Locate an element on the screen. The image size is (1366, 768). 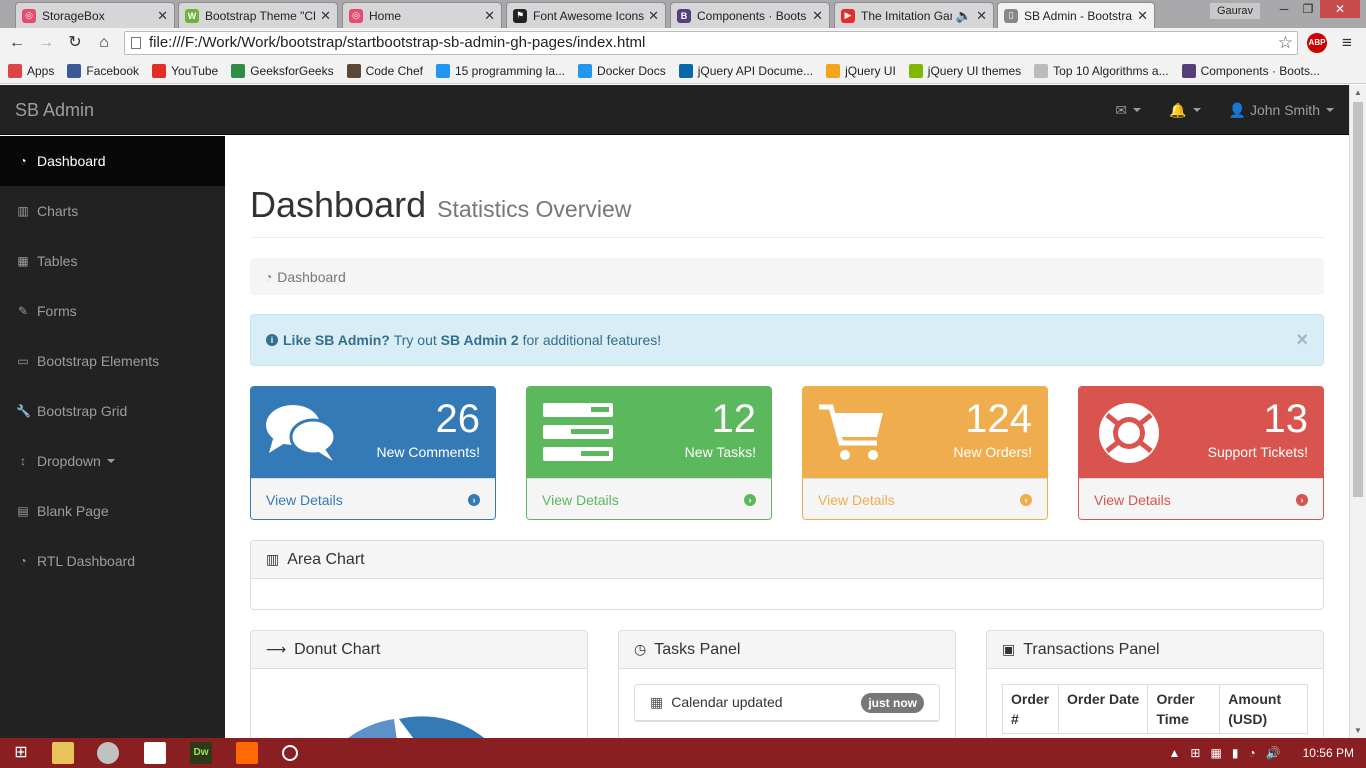
minimize-button: ─ is located at coordinates (1284, 9).